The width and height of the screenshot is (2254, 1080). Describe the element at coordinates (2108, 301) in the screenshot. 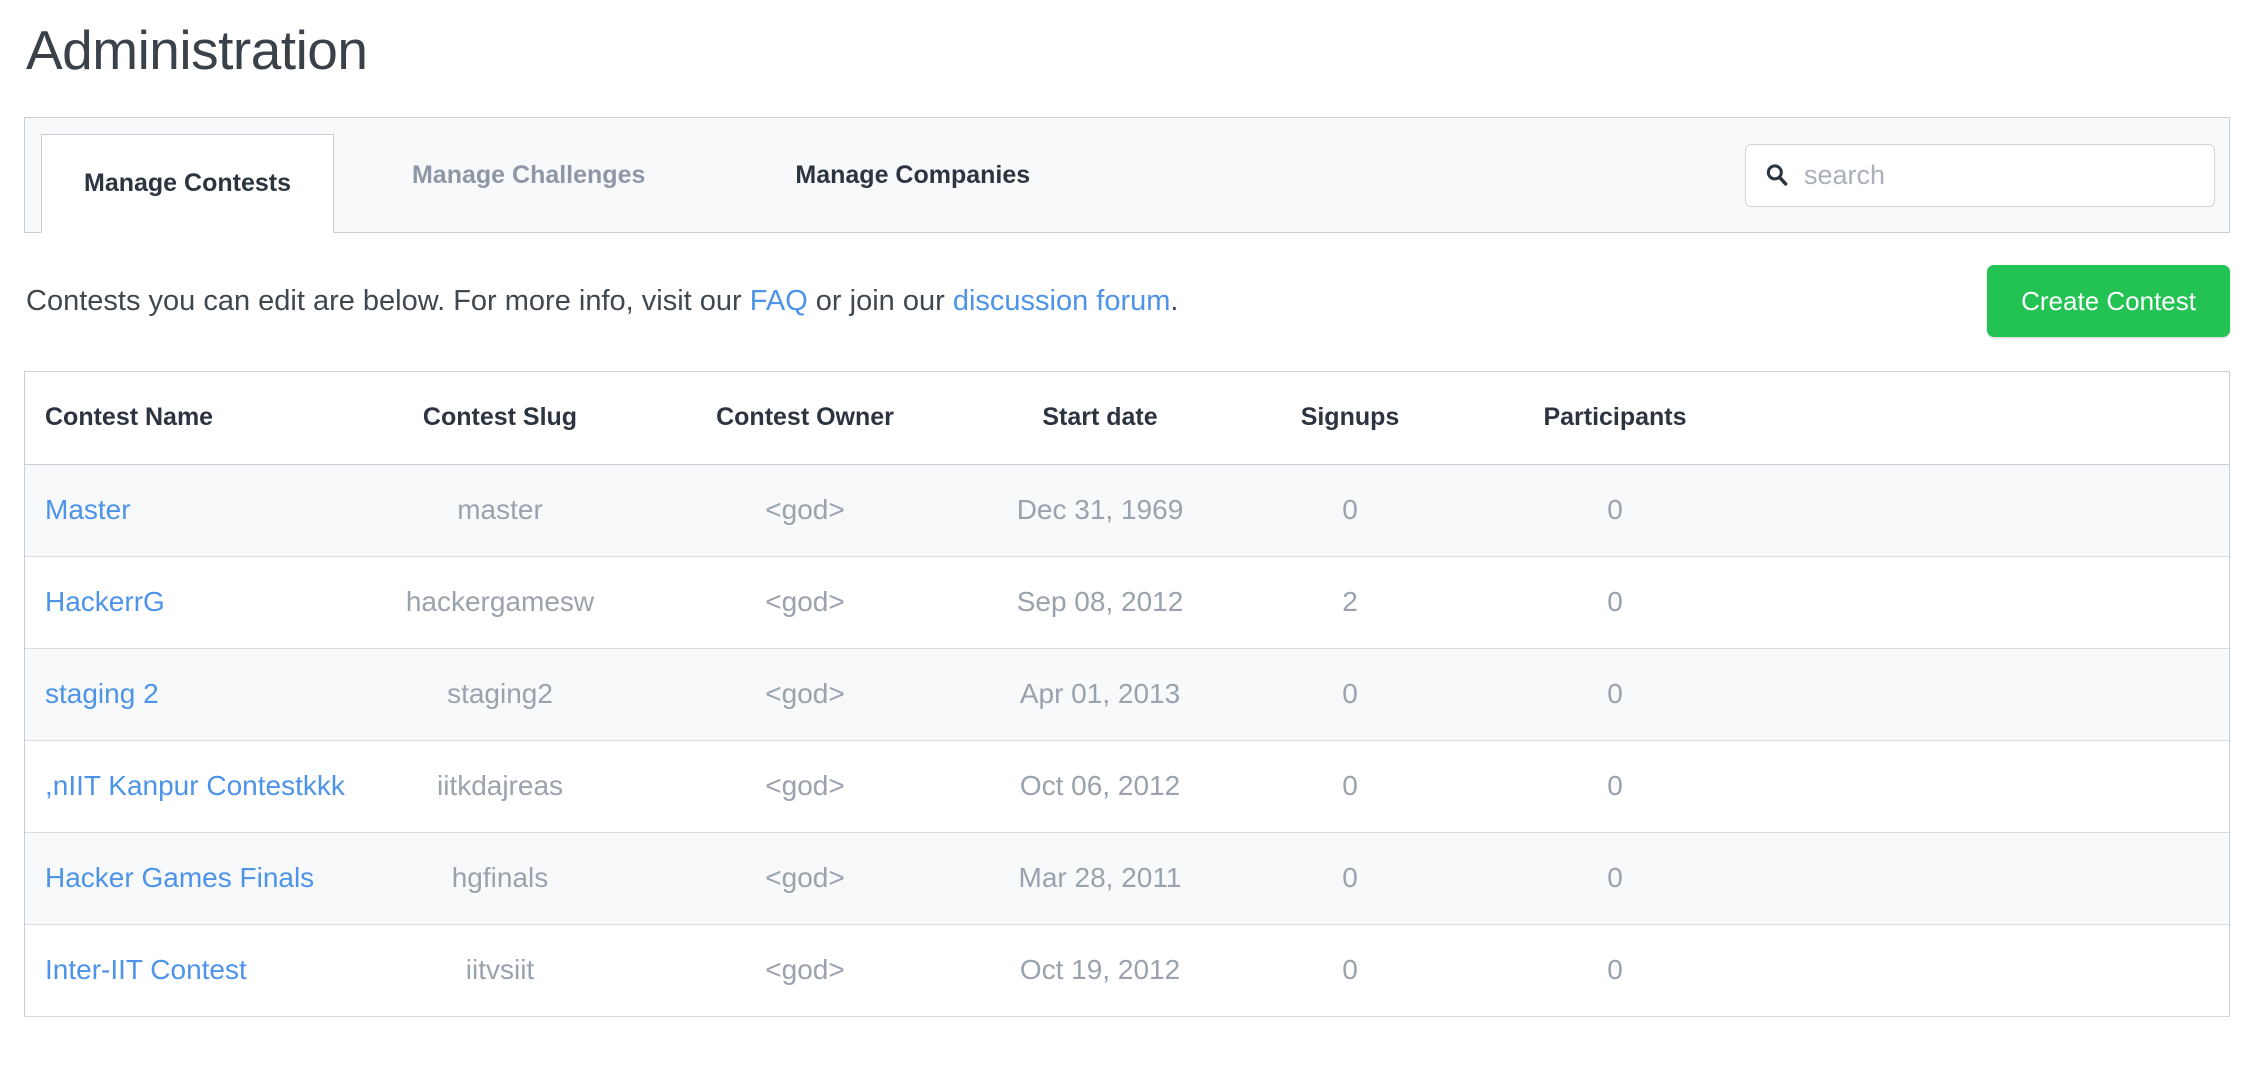

I see `create-contest-button: Create Contest` at that location.